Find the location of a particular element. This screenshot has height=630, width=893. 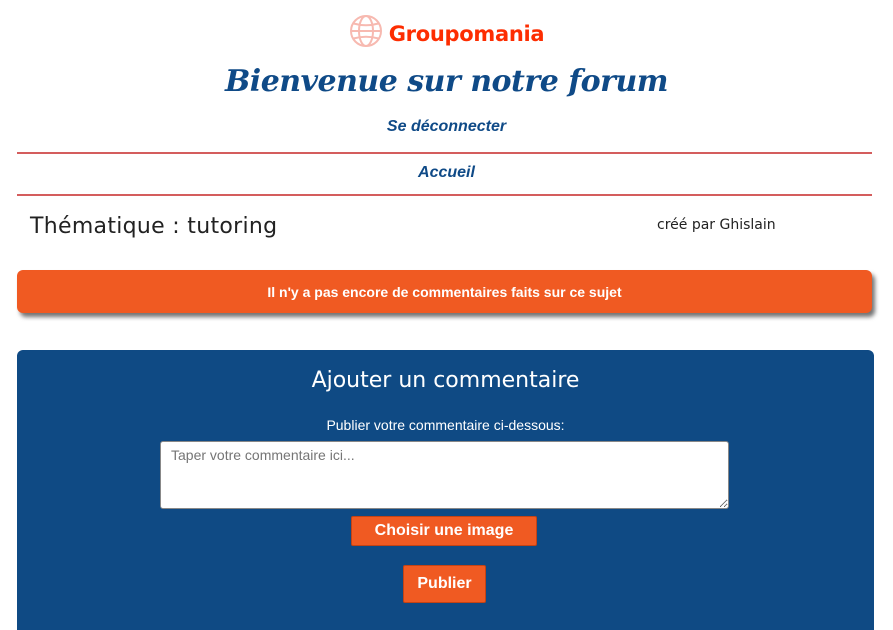

comment-input is located at coordinates (444, 475).